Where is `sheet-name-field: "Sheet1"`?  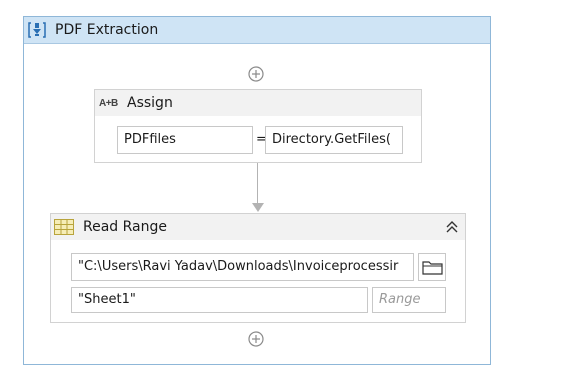
sheet-name-field: "Sheet1" is located at coordinates (219, 300).